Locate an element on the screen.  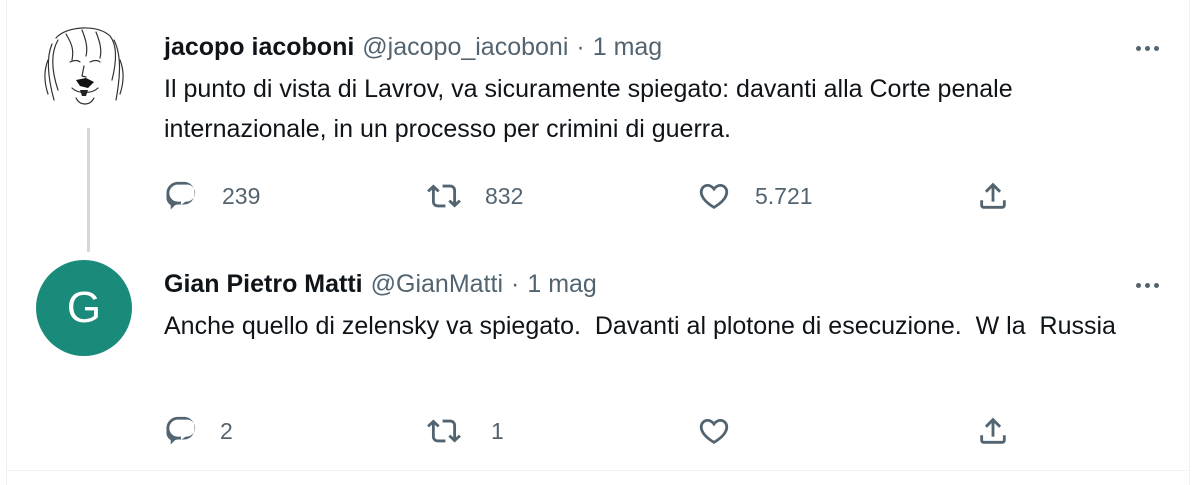
like-button: 5.721 is located at coordinates (755, 196).